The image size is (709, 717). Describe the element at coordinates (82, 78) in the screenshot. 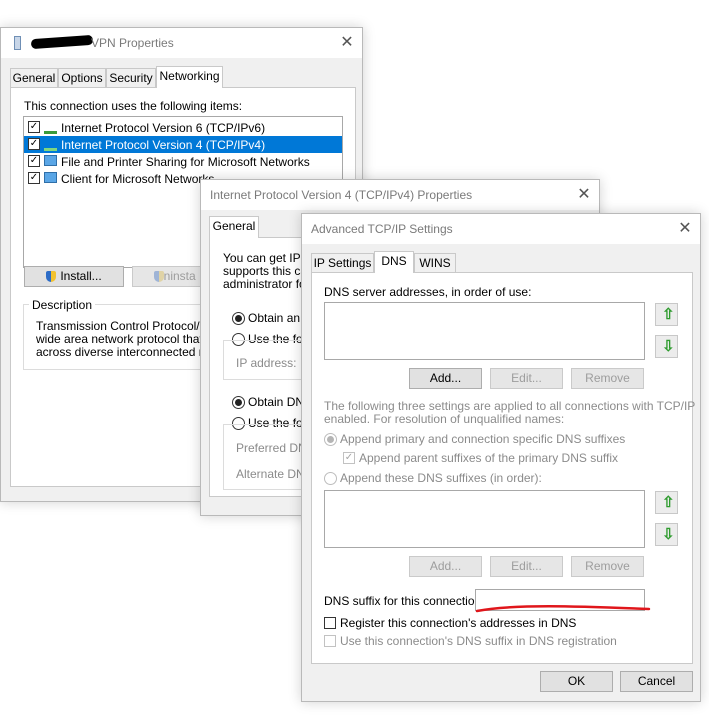

I see `tab-options: Options` at that location.